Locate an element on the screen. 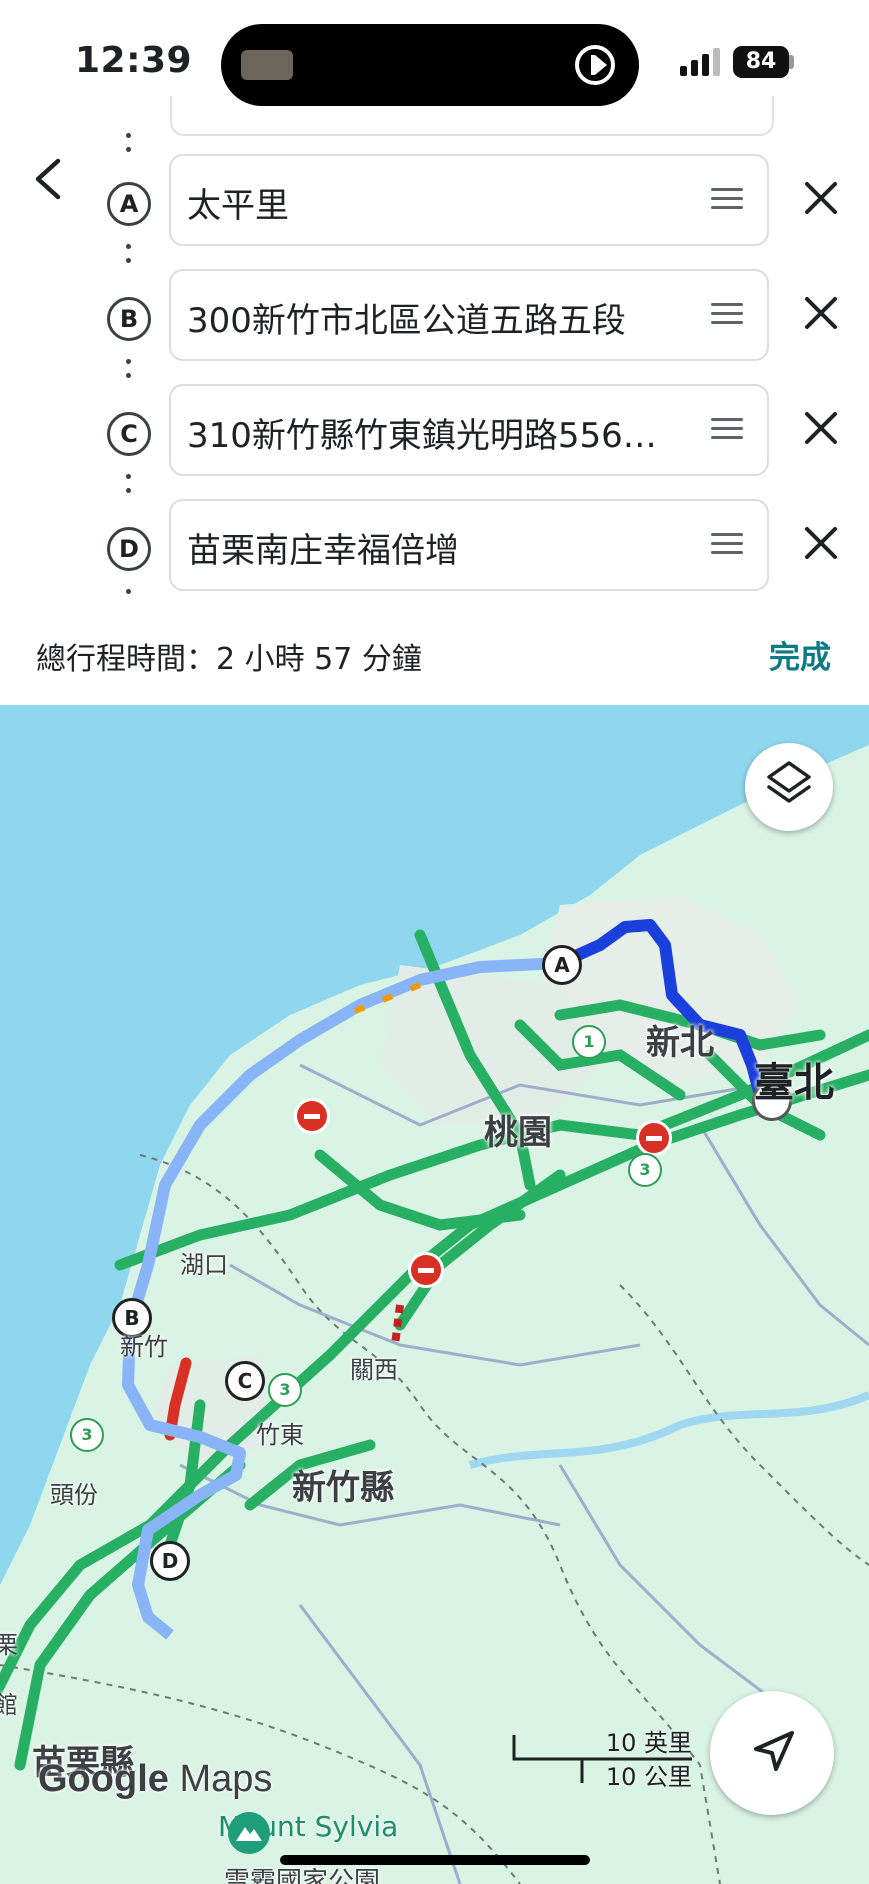  map-label-edge-1: 栗 is located at coordinates (9, 1645).